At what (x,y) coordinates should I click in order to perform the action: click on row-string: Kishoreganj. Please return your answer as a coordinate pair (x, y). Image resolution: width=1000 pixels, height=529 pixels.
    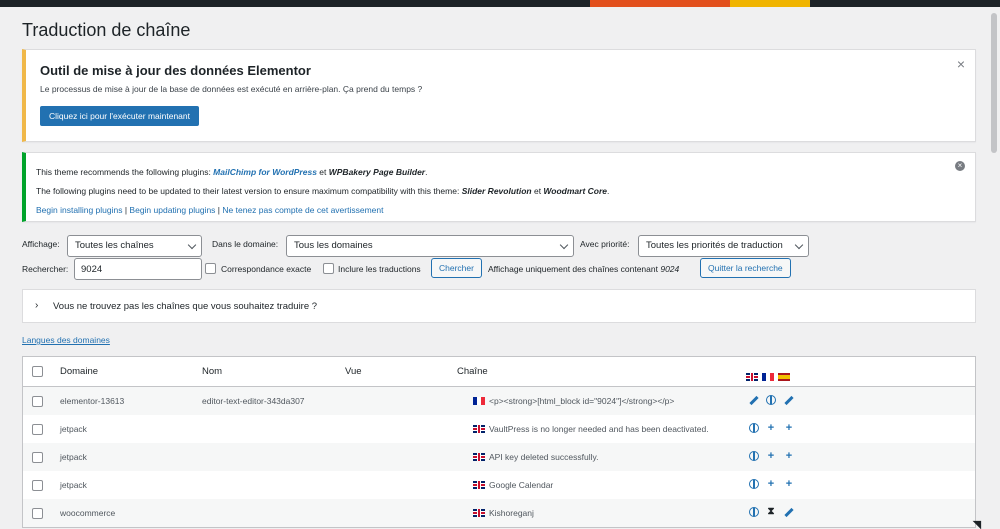
    Looking at the image, I should click on (503, 513).